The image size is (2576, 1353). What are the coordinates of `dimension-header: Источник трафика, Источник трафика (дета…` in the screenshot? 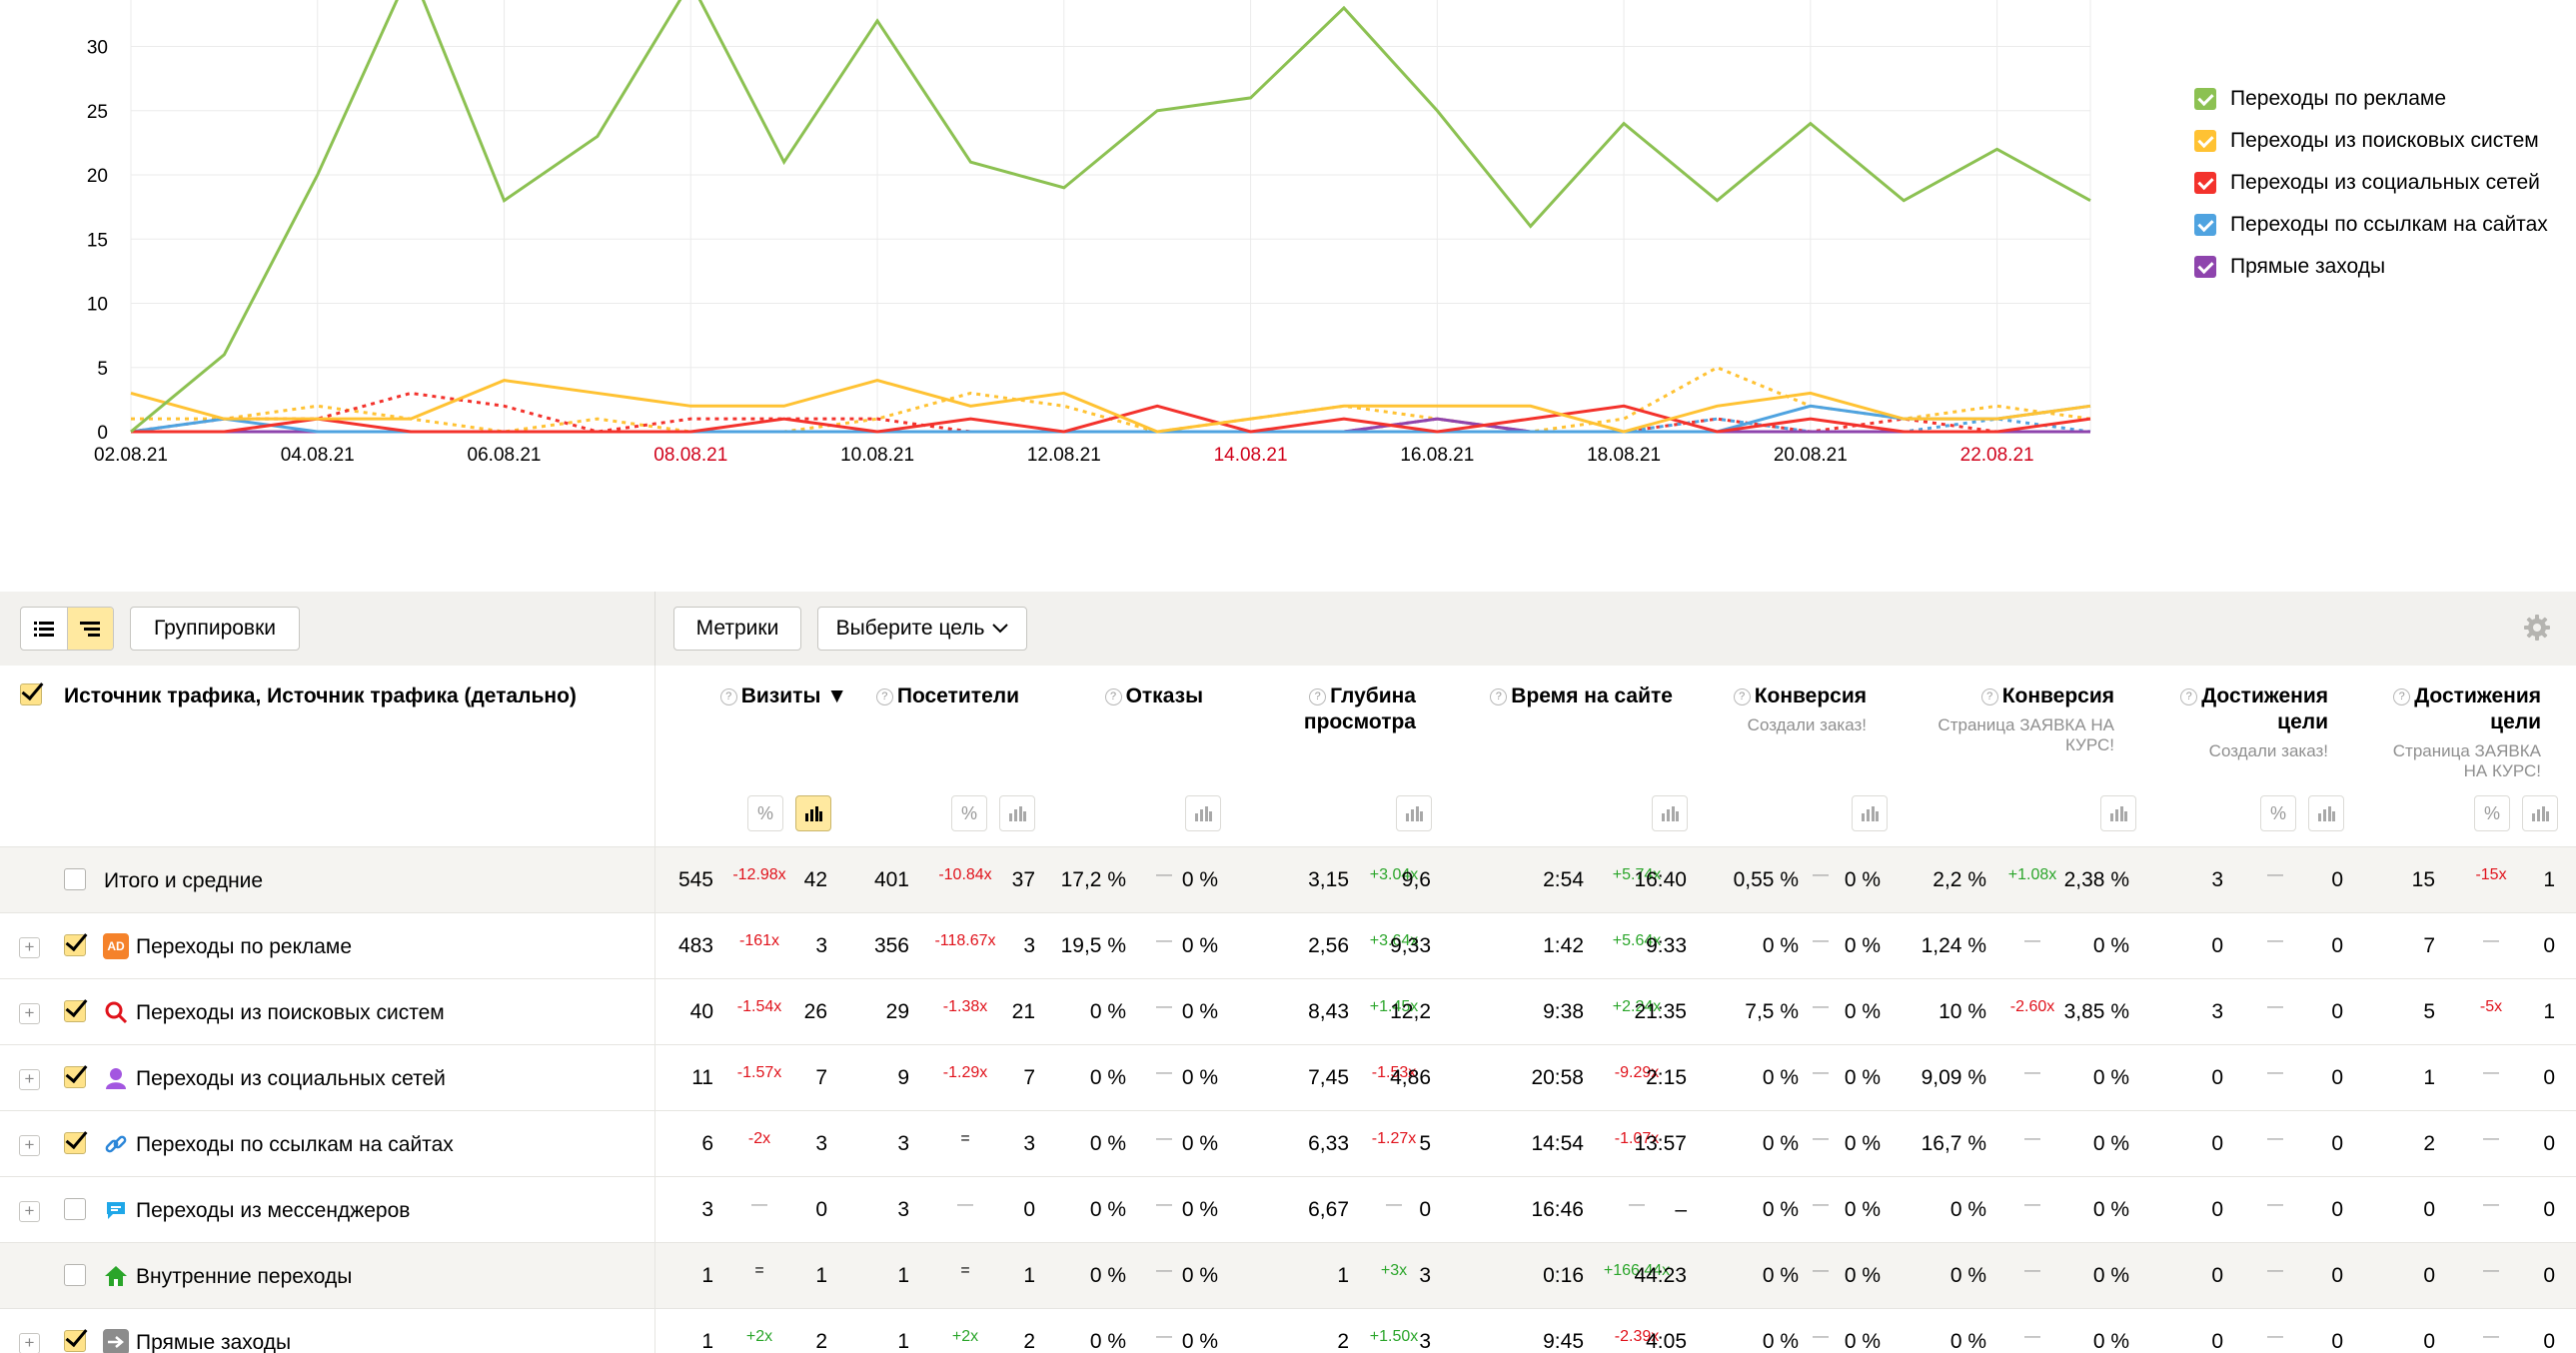 It's located at (320, 696).